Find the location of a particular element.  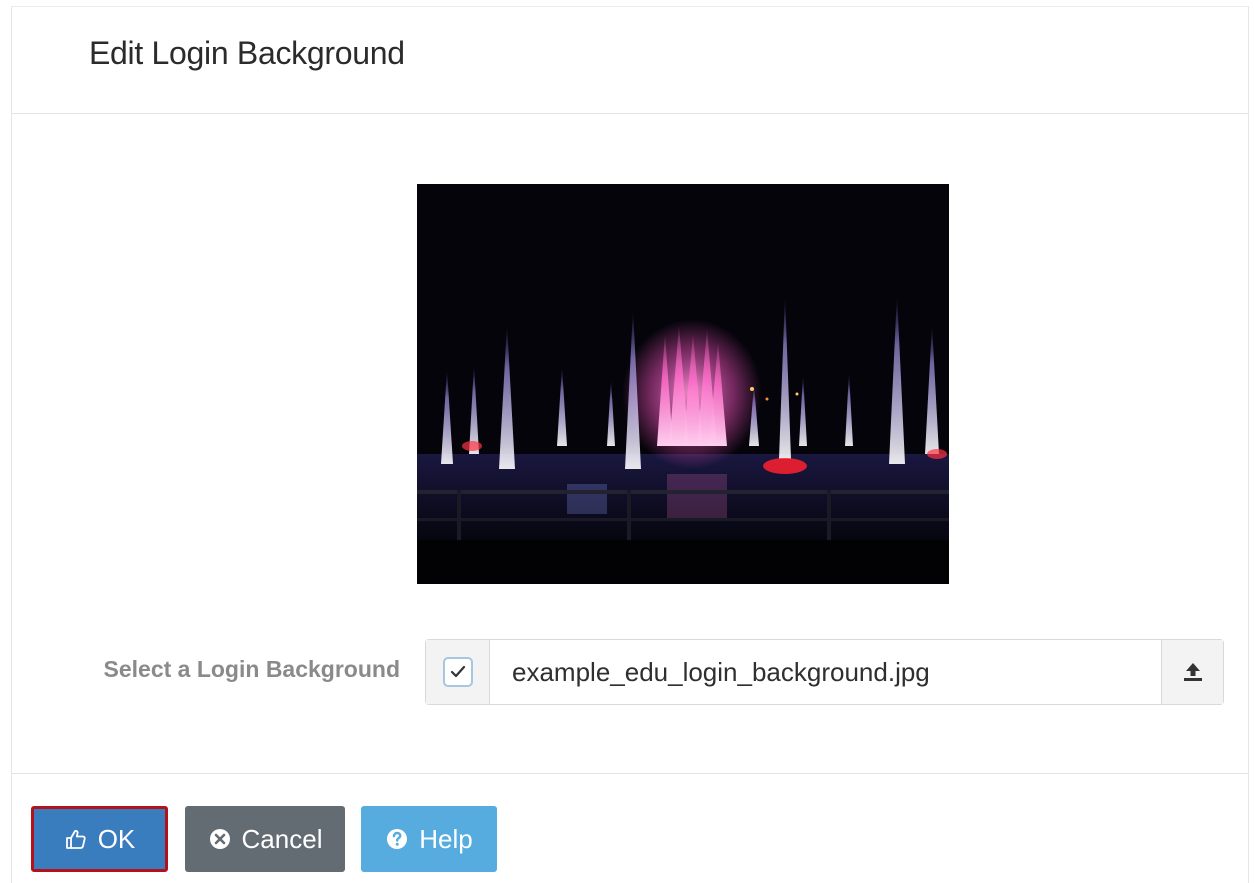

checkbox-addon is located at coordinates (458, 672).